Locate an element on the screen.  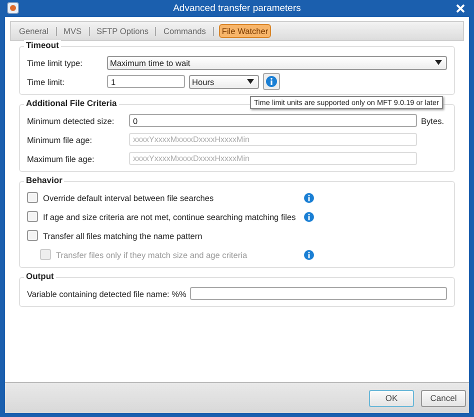
field-label: Minimum detected size: is located at coordinates (71, 121).